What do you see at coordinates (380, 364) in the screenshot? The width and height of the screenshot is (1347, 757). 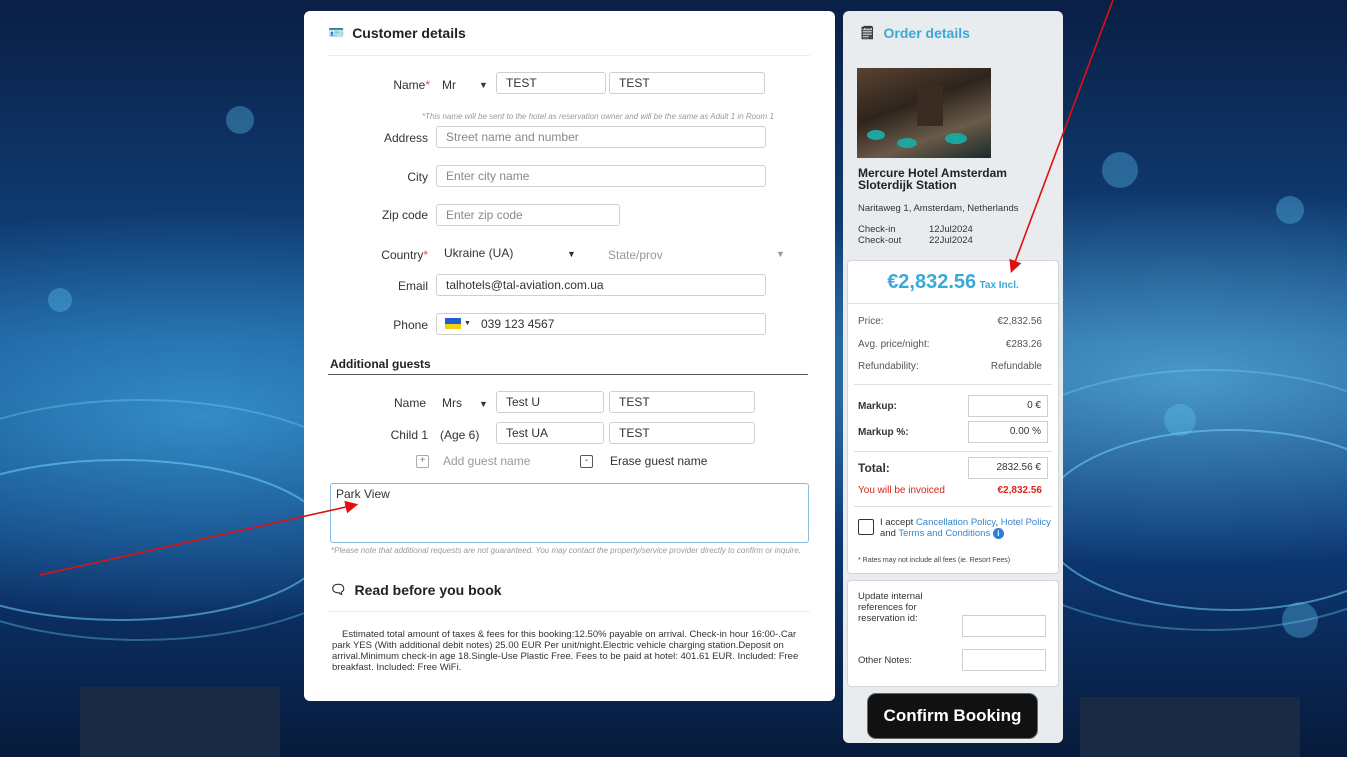 I see `additional-guests-header: Additional guests` at bounding box center [380, 364].